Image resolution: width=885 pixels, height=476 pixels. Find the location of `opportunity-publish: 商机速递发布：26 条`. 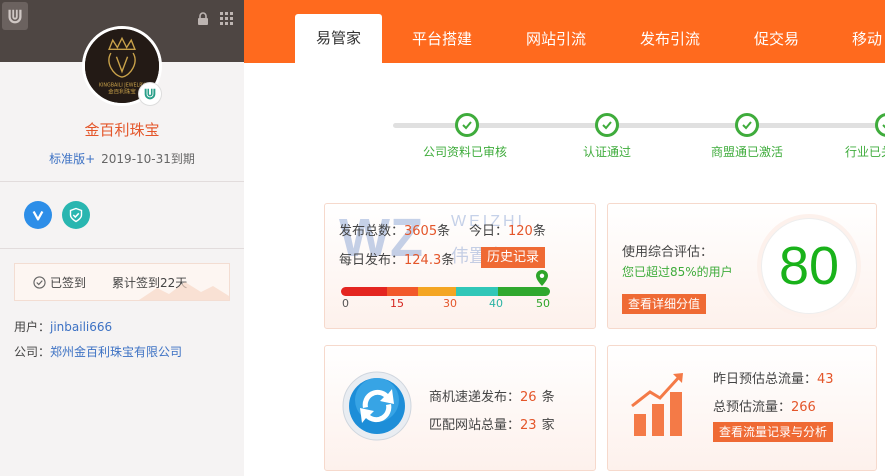

opportunity-publish: 商机速递发布：26 条 is located at coordinates (492, 395).